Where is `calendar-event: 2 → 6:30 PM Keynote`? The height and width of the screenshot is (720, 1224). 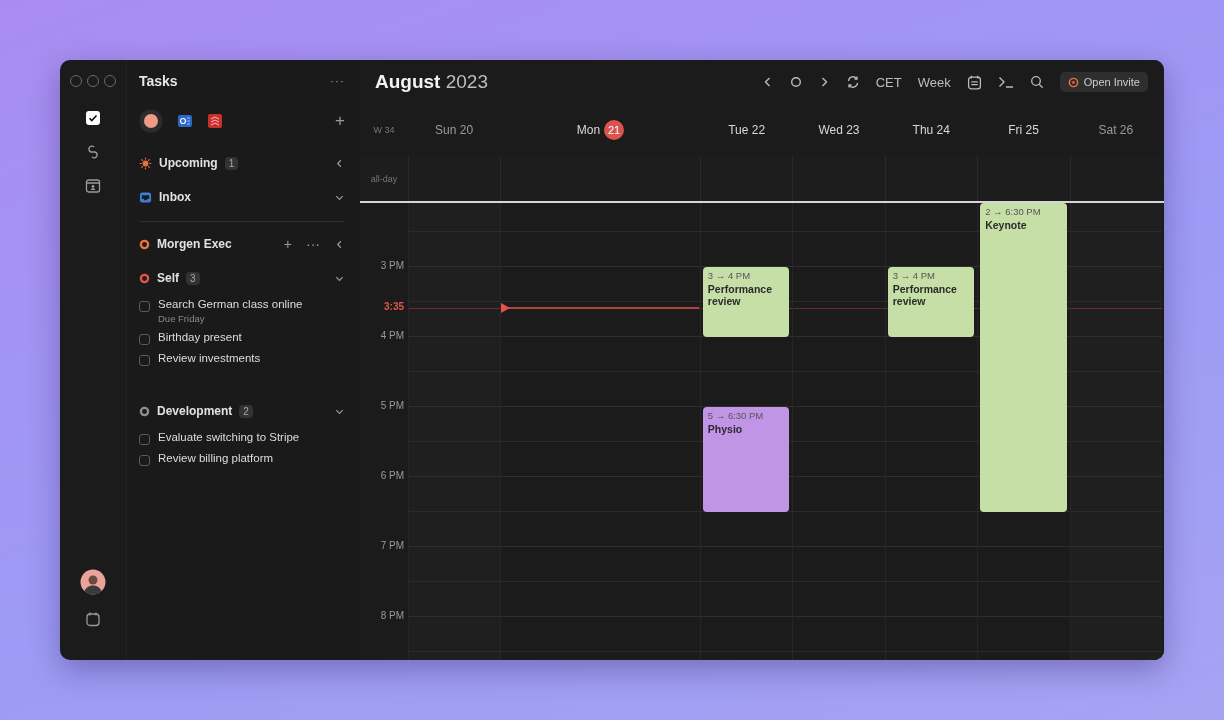
calendar-event: 2 → 6:30 PM Keynote is located at coordinates (1023, 358).